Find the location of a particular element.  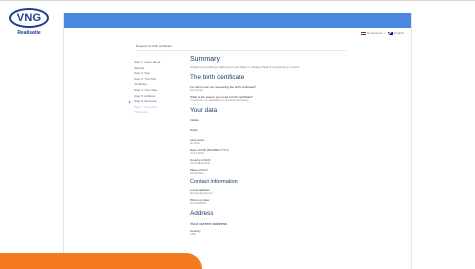

language-switcher: Nederlands / English is located at coordinates (237, 33).